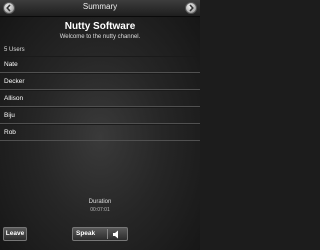  Describe the element at coordinates (100, 37) in the screenshot. I see `channel-welcome: Welcome to the nutty channel.` at that location.